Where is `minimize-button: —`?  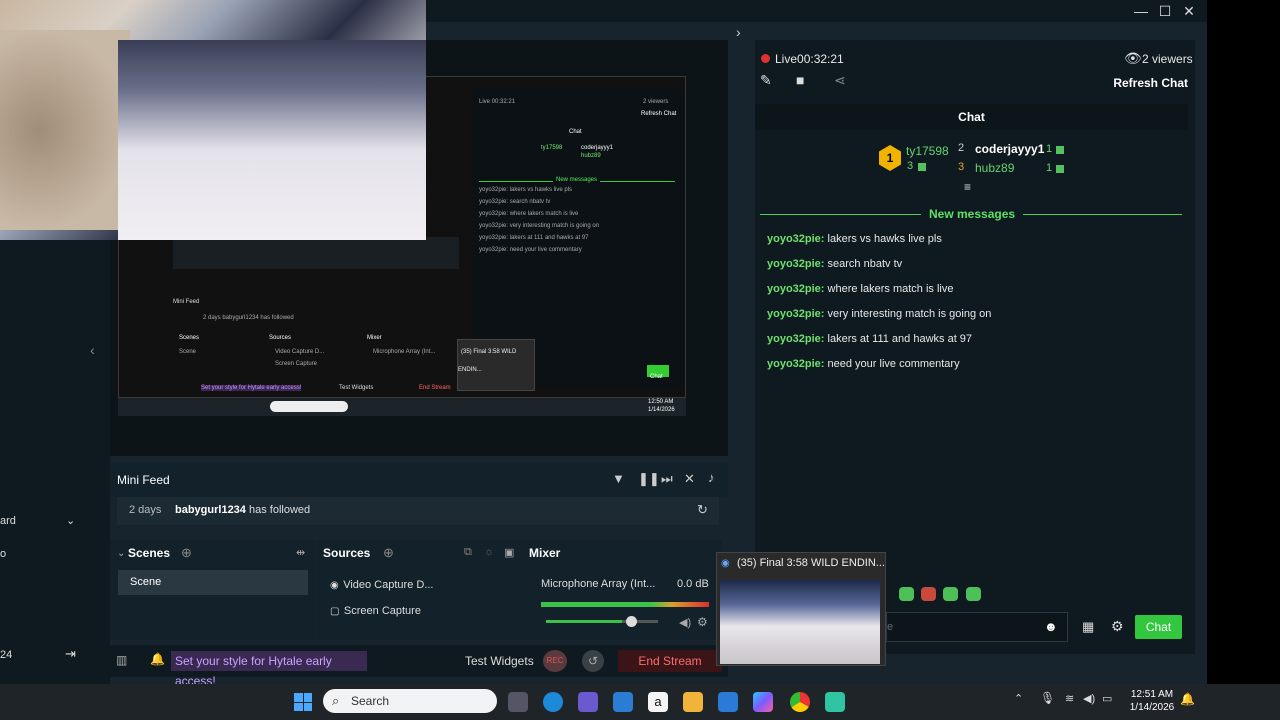
minimize-button: — is located at coordinates (1141, 11).